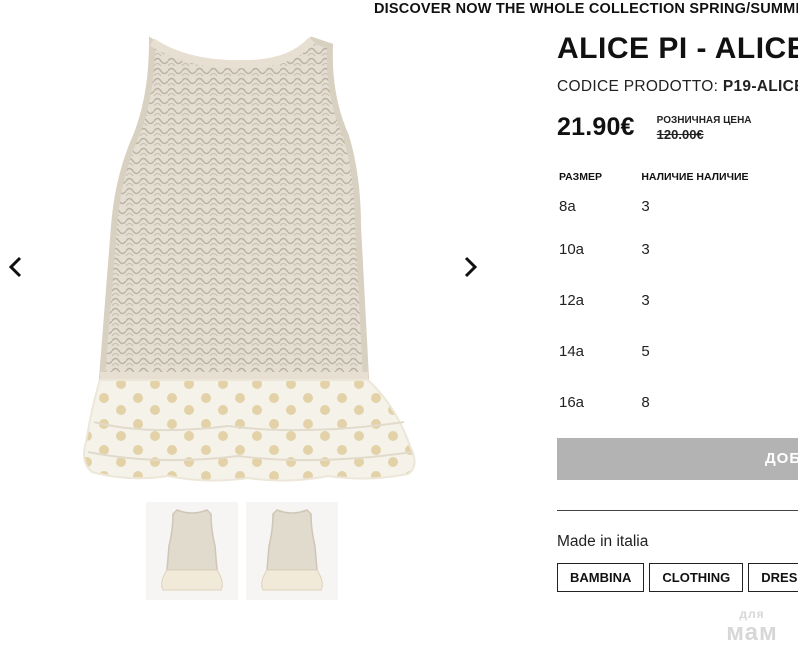  Describe the element at coordinates (572, 249) in the screenshot. I see `size-cell: 10a` at that location.